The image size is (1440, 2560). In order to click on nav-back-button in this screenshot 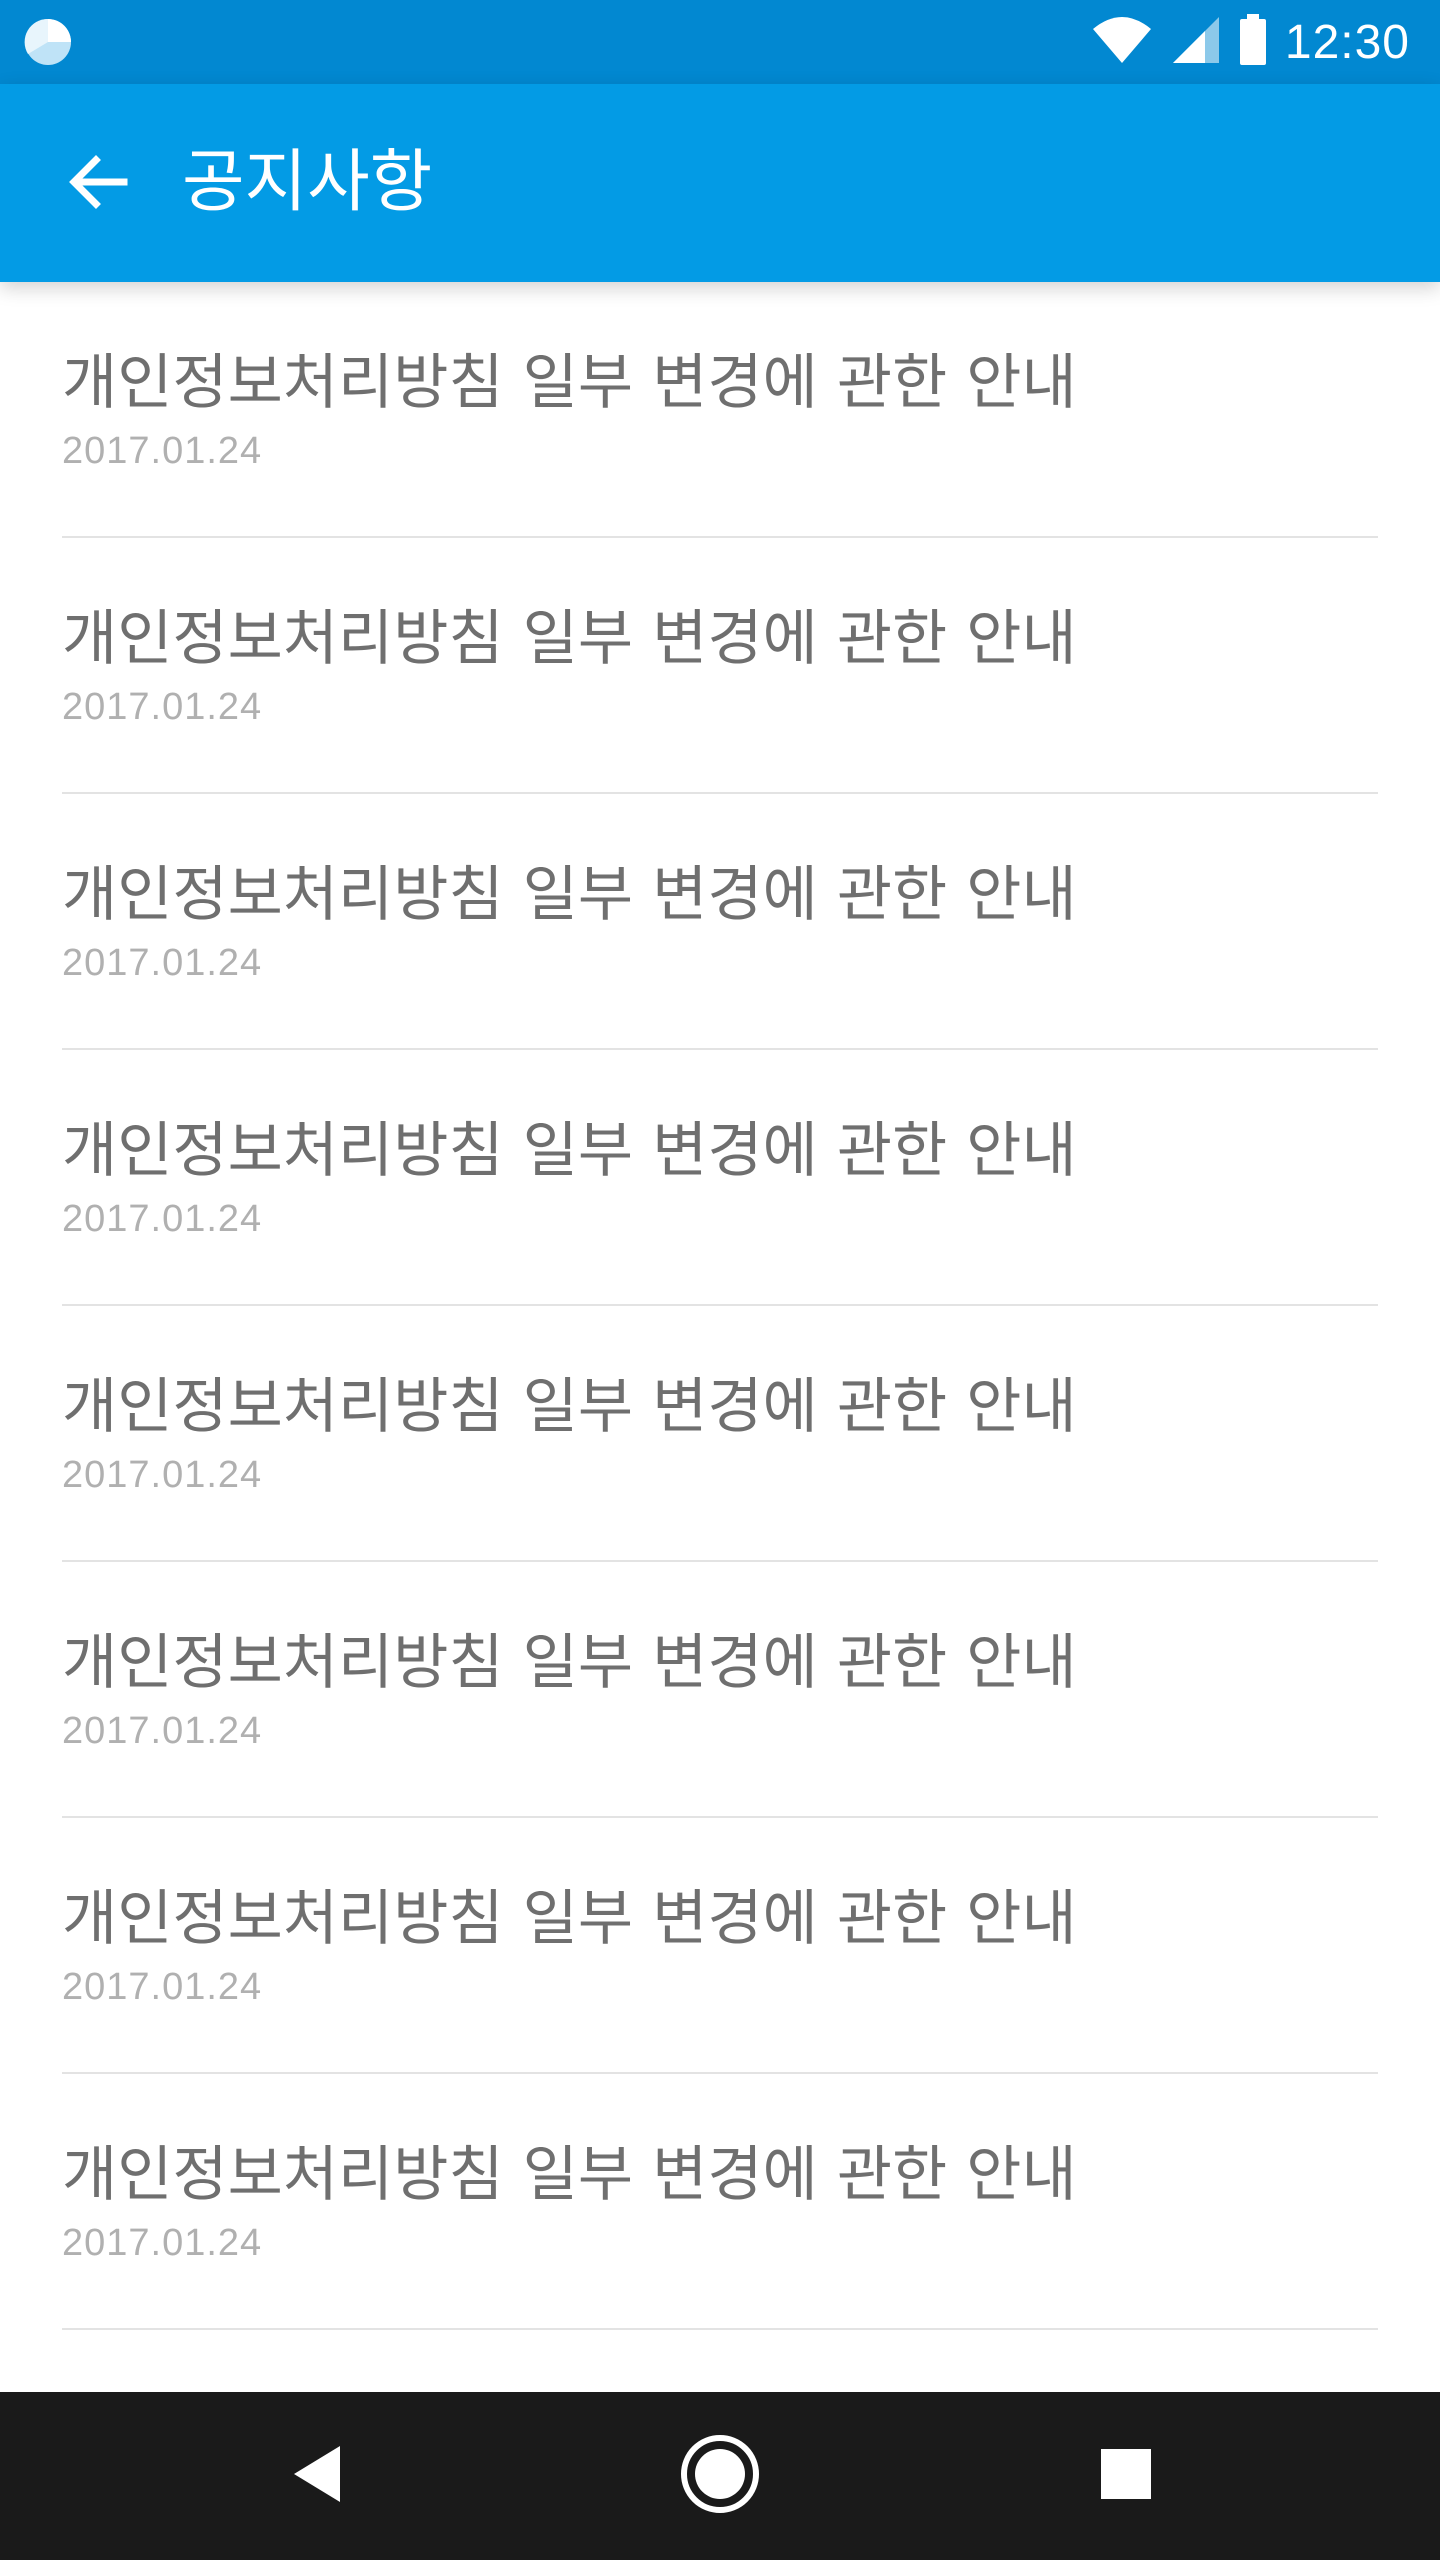, I will do `click(318, 2476)`.